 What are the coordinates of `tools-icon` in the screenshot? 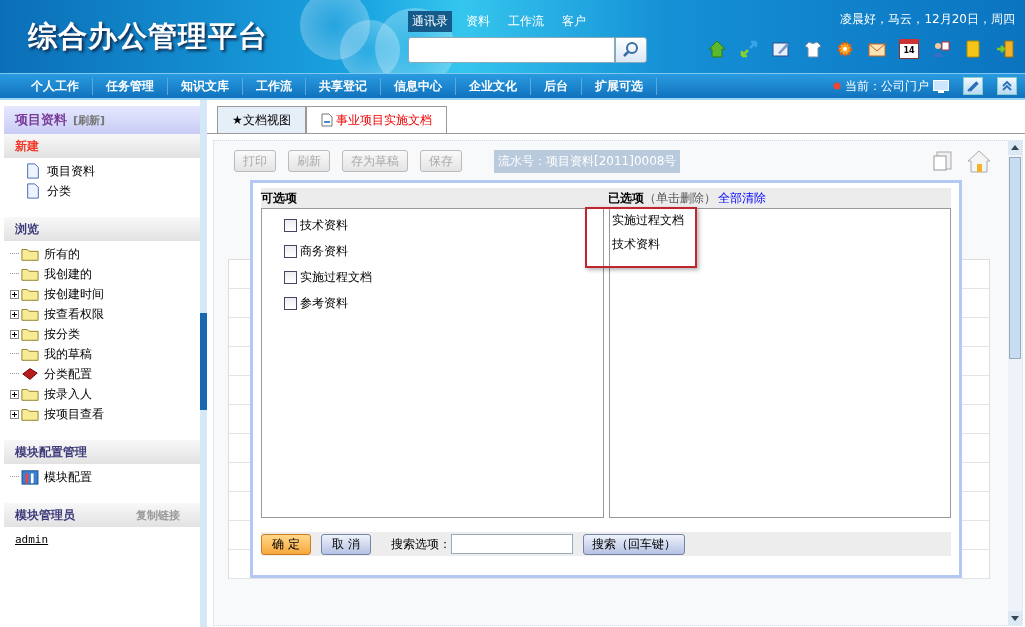 It's located at (30, 477).